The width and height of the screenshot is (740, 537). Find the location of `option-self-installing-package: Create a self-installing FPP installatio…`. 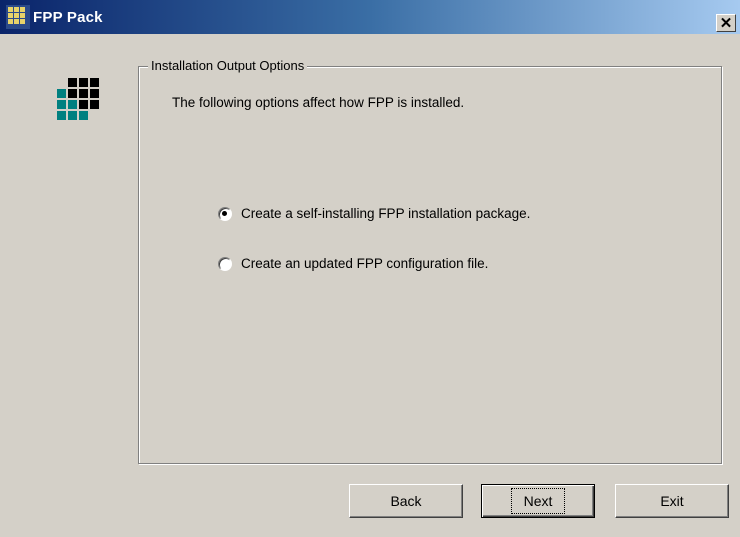

option-self-installing-package: Create a self-installing FPP installatio… is located at coordinates (374, 213).